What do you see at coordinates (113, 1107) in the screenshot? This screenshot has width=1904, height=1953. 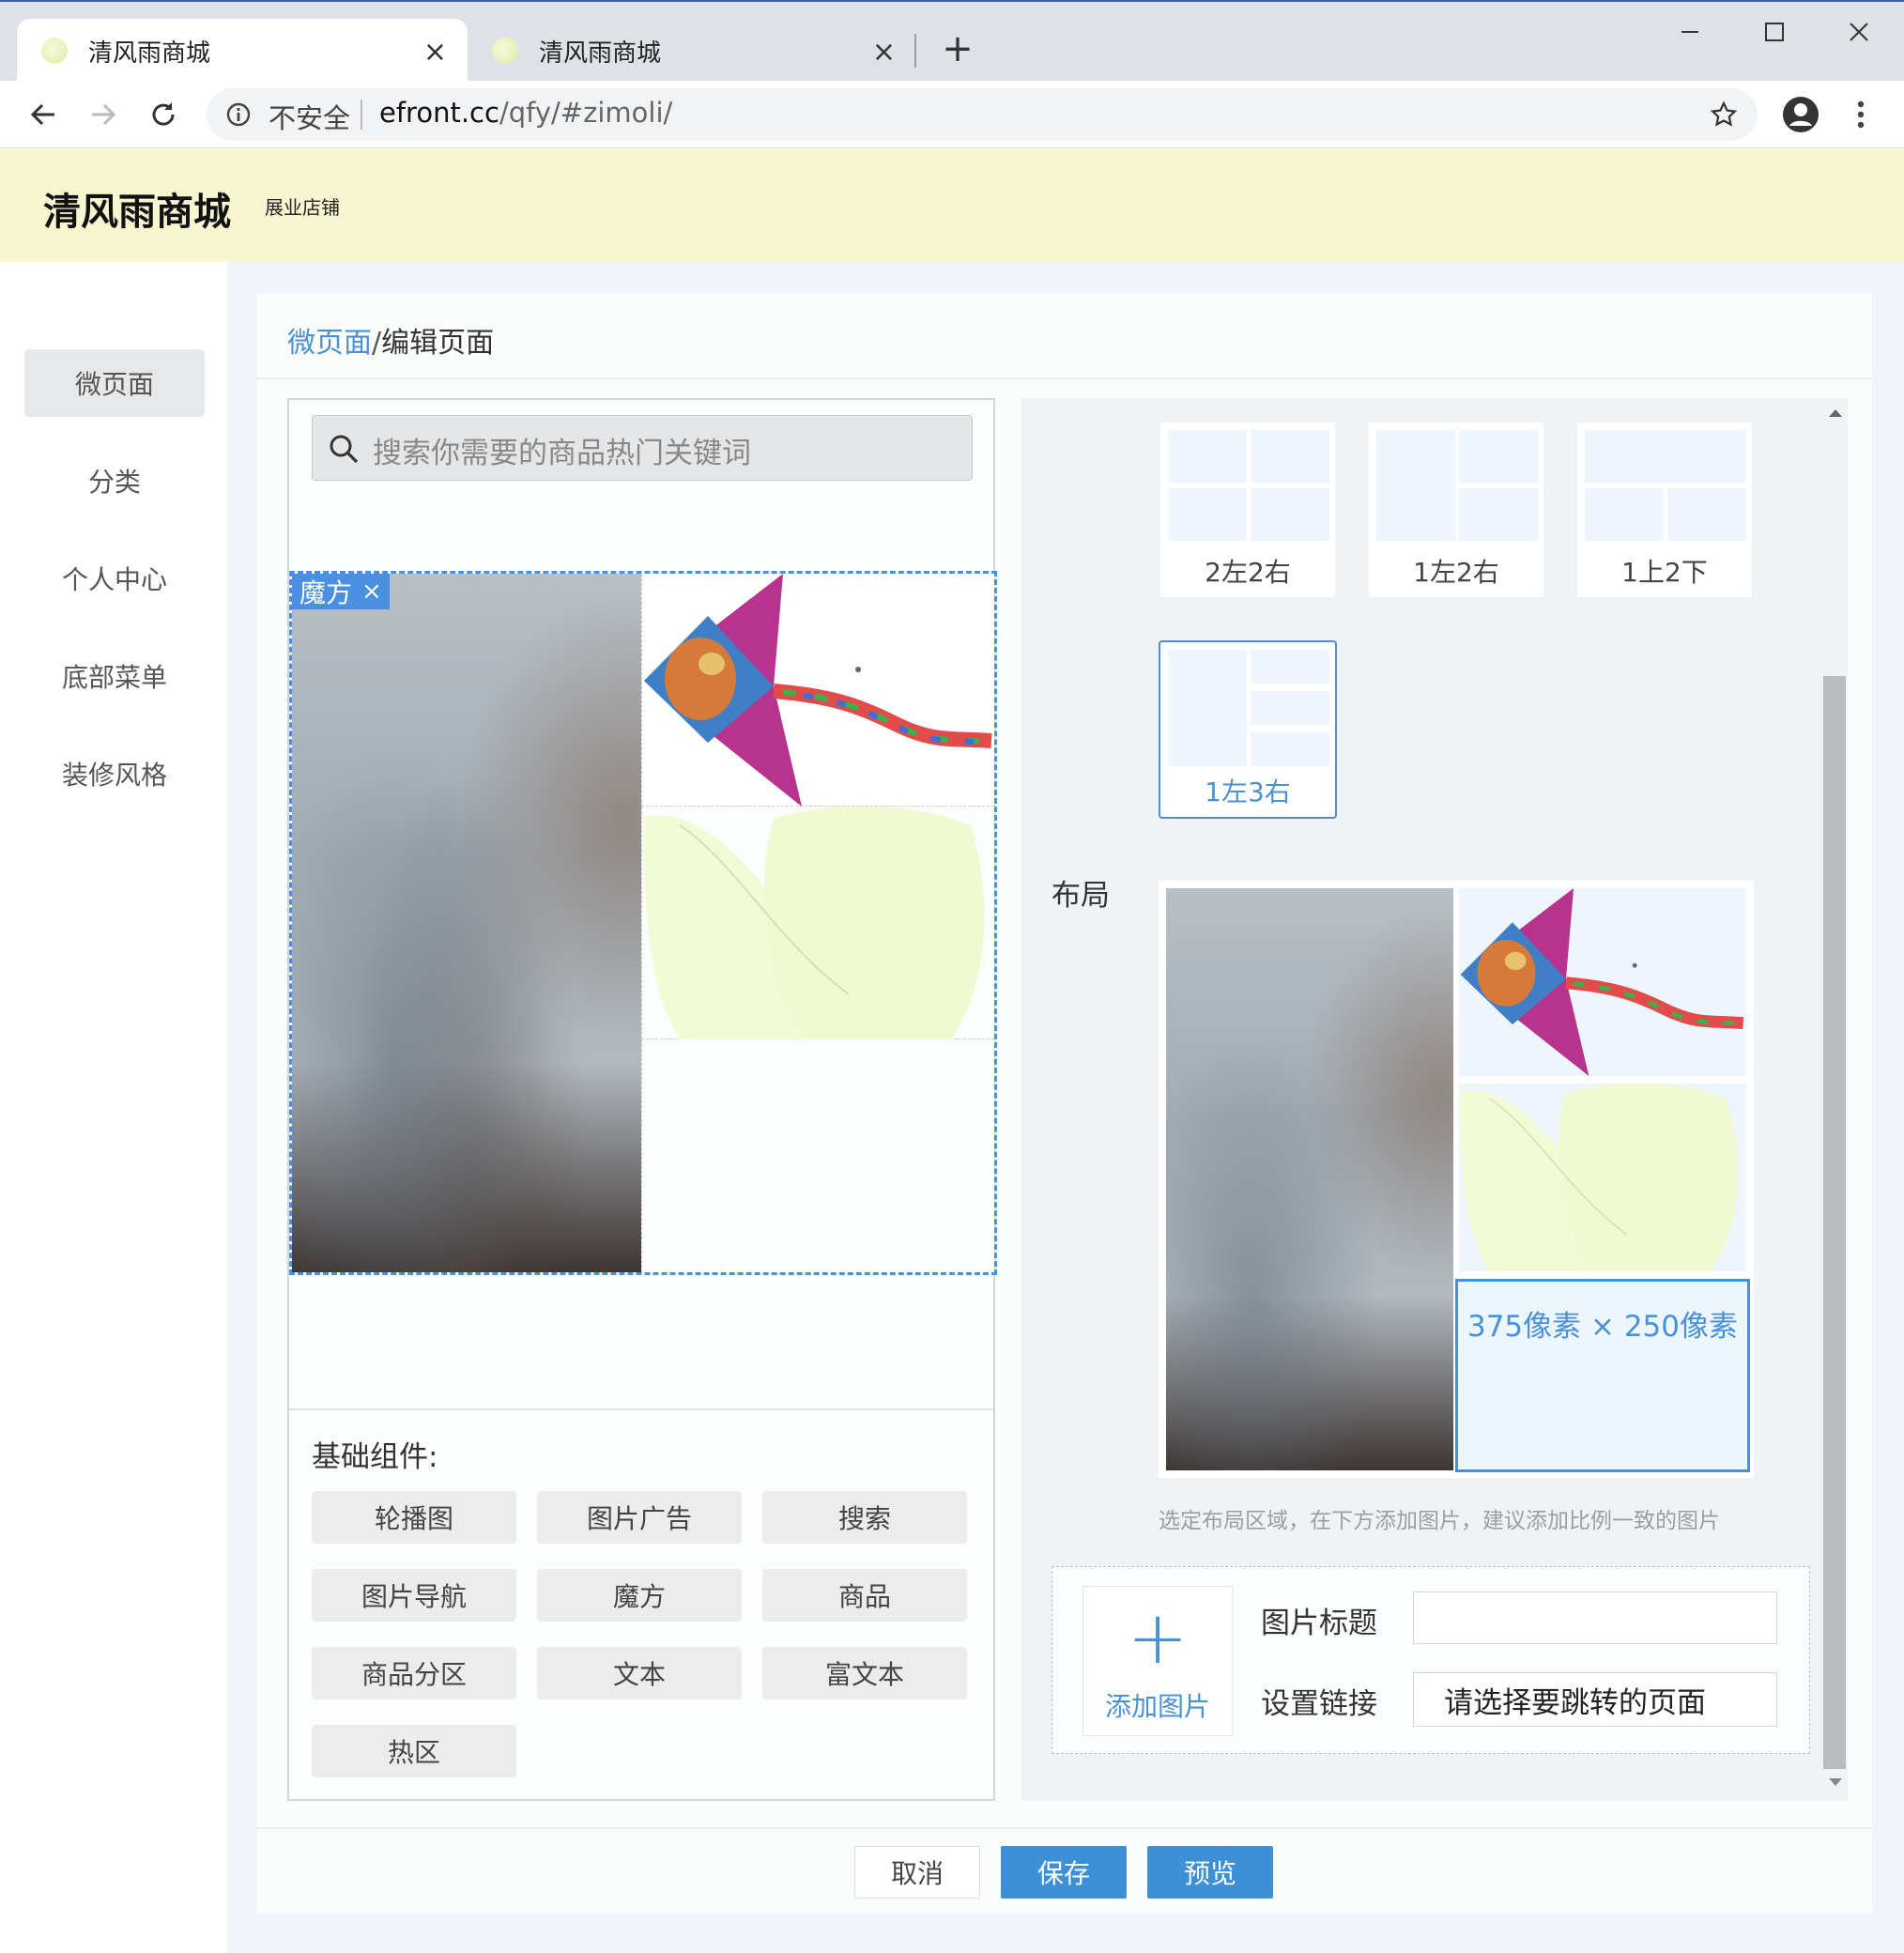 I see `sidebar: 微页面 分类 个人中心 底部菜单 装修风格` at bounding box center [113, 1107].